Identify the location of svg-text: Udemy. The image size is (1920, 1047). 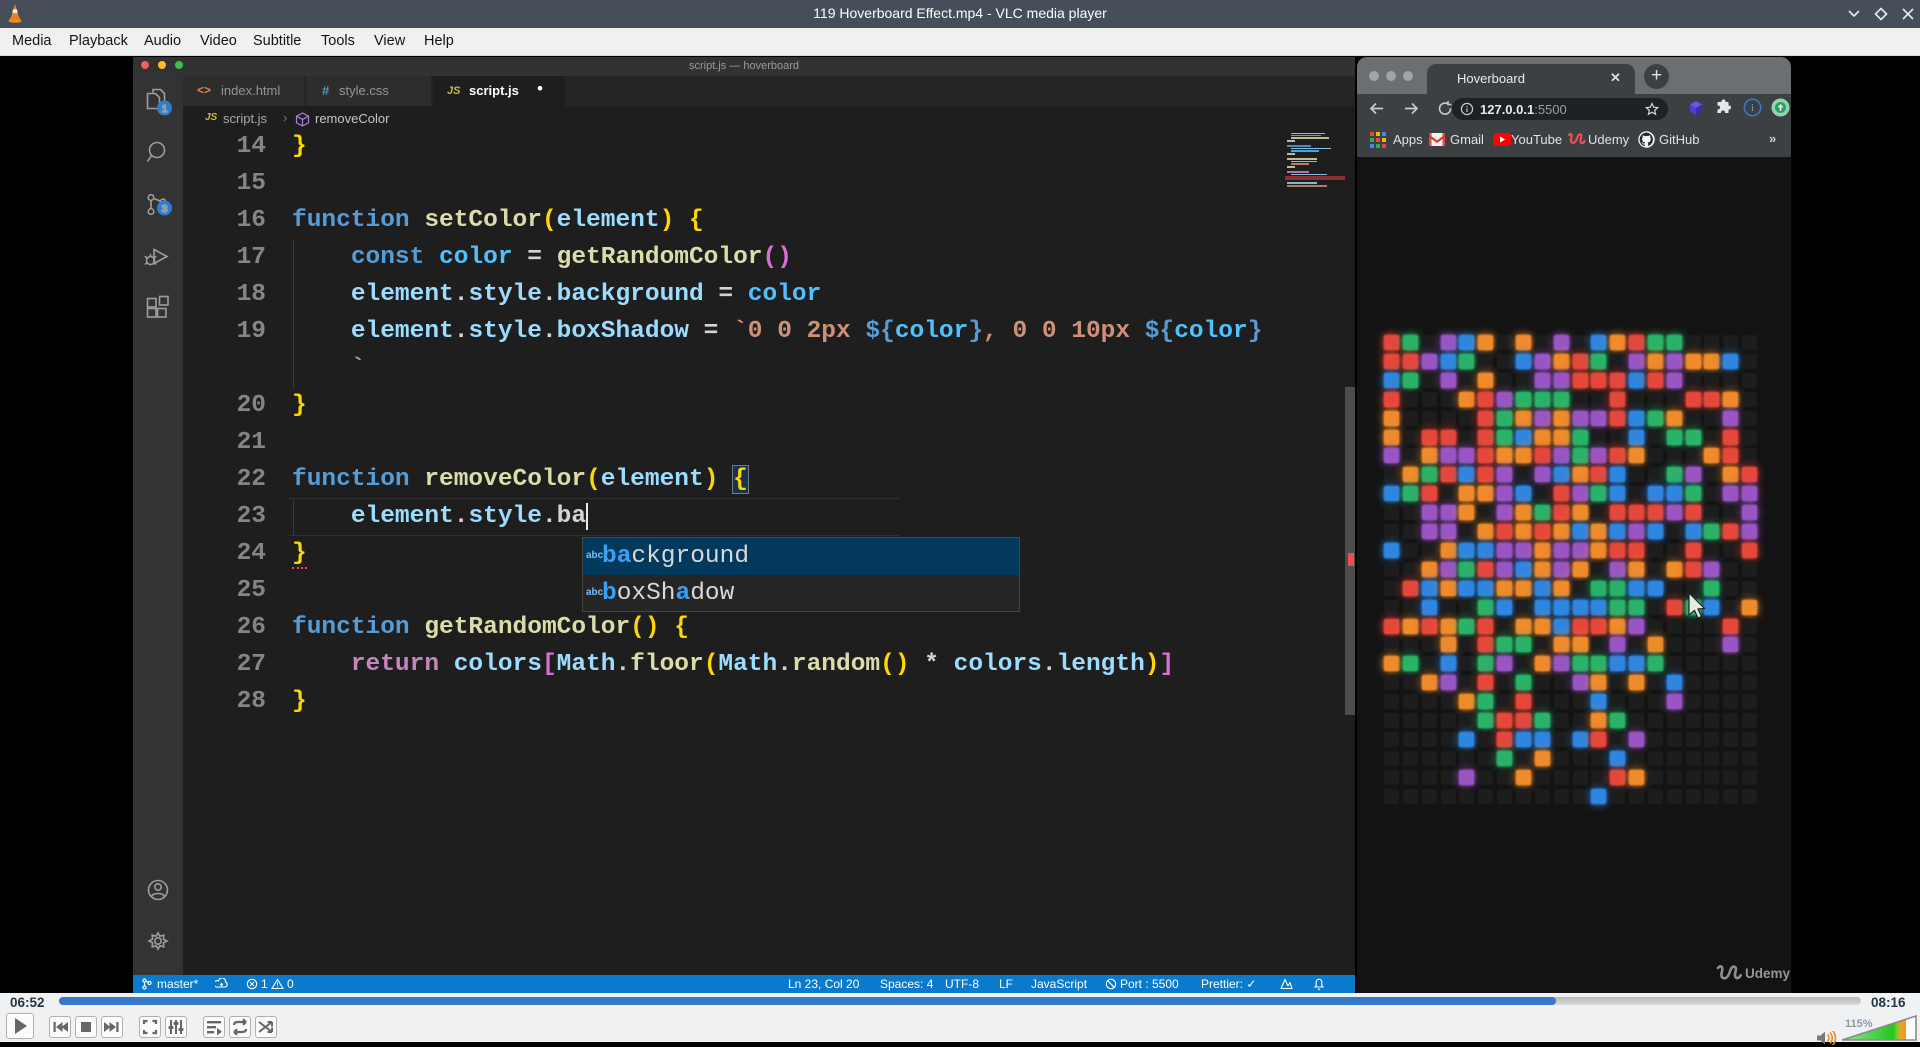
(1768, 973).